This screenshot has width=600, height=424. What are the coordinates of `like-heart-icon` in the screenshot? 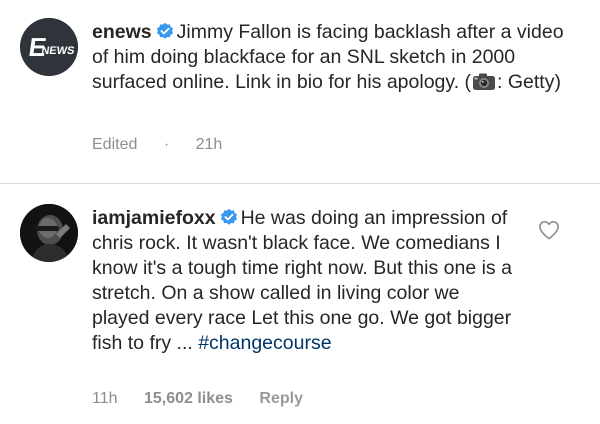 It's located at (549, 232).